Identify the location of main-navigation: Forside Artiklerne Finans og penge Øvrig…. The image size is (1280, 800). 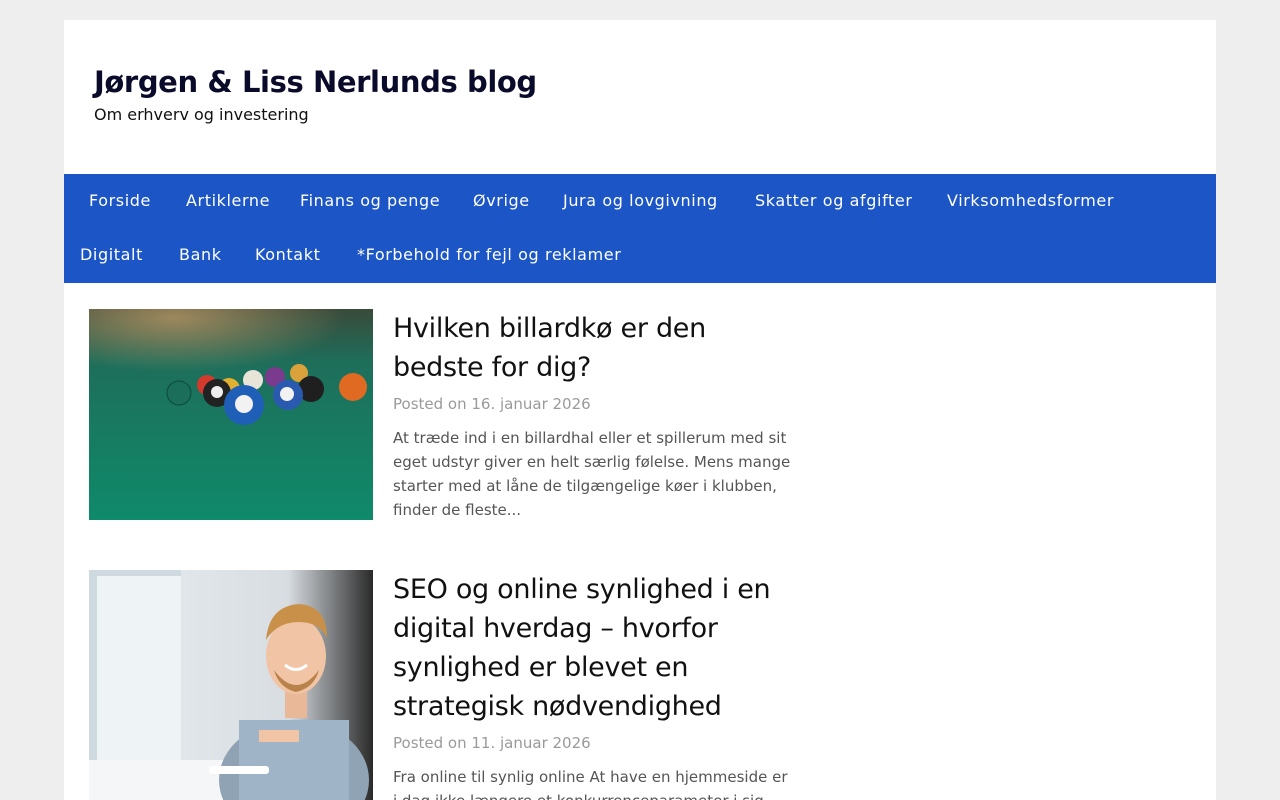
(640, 228).